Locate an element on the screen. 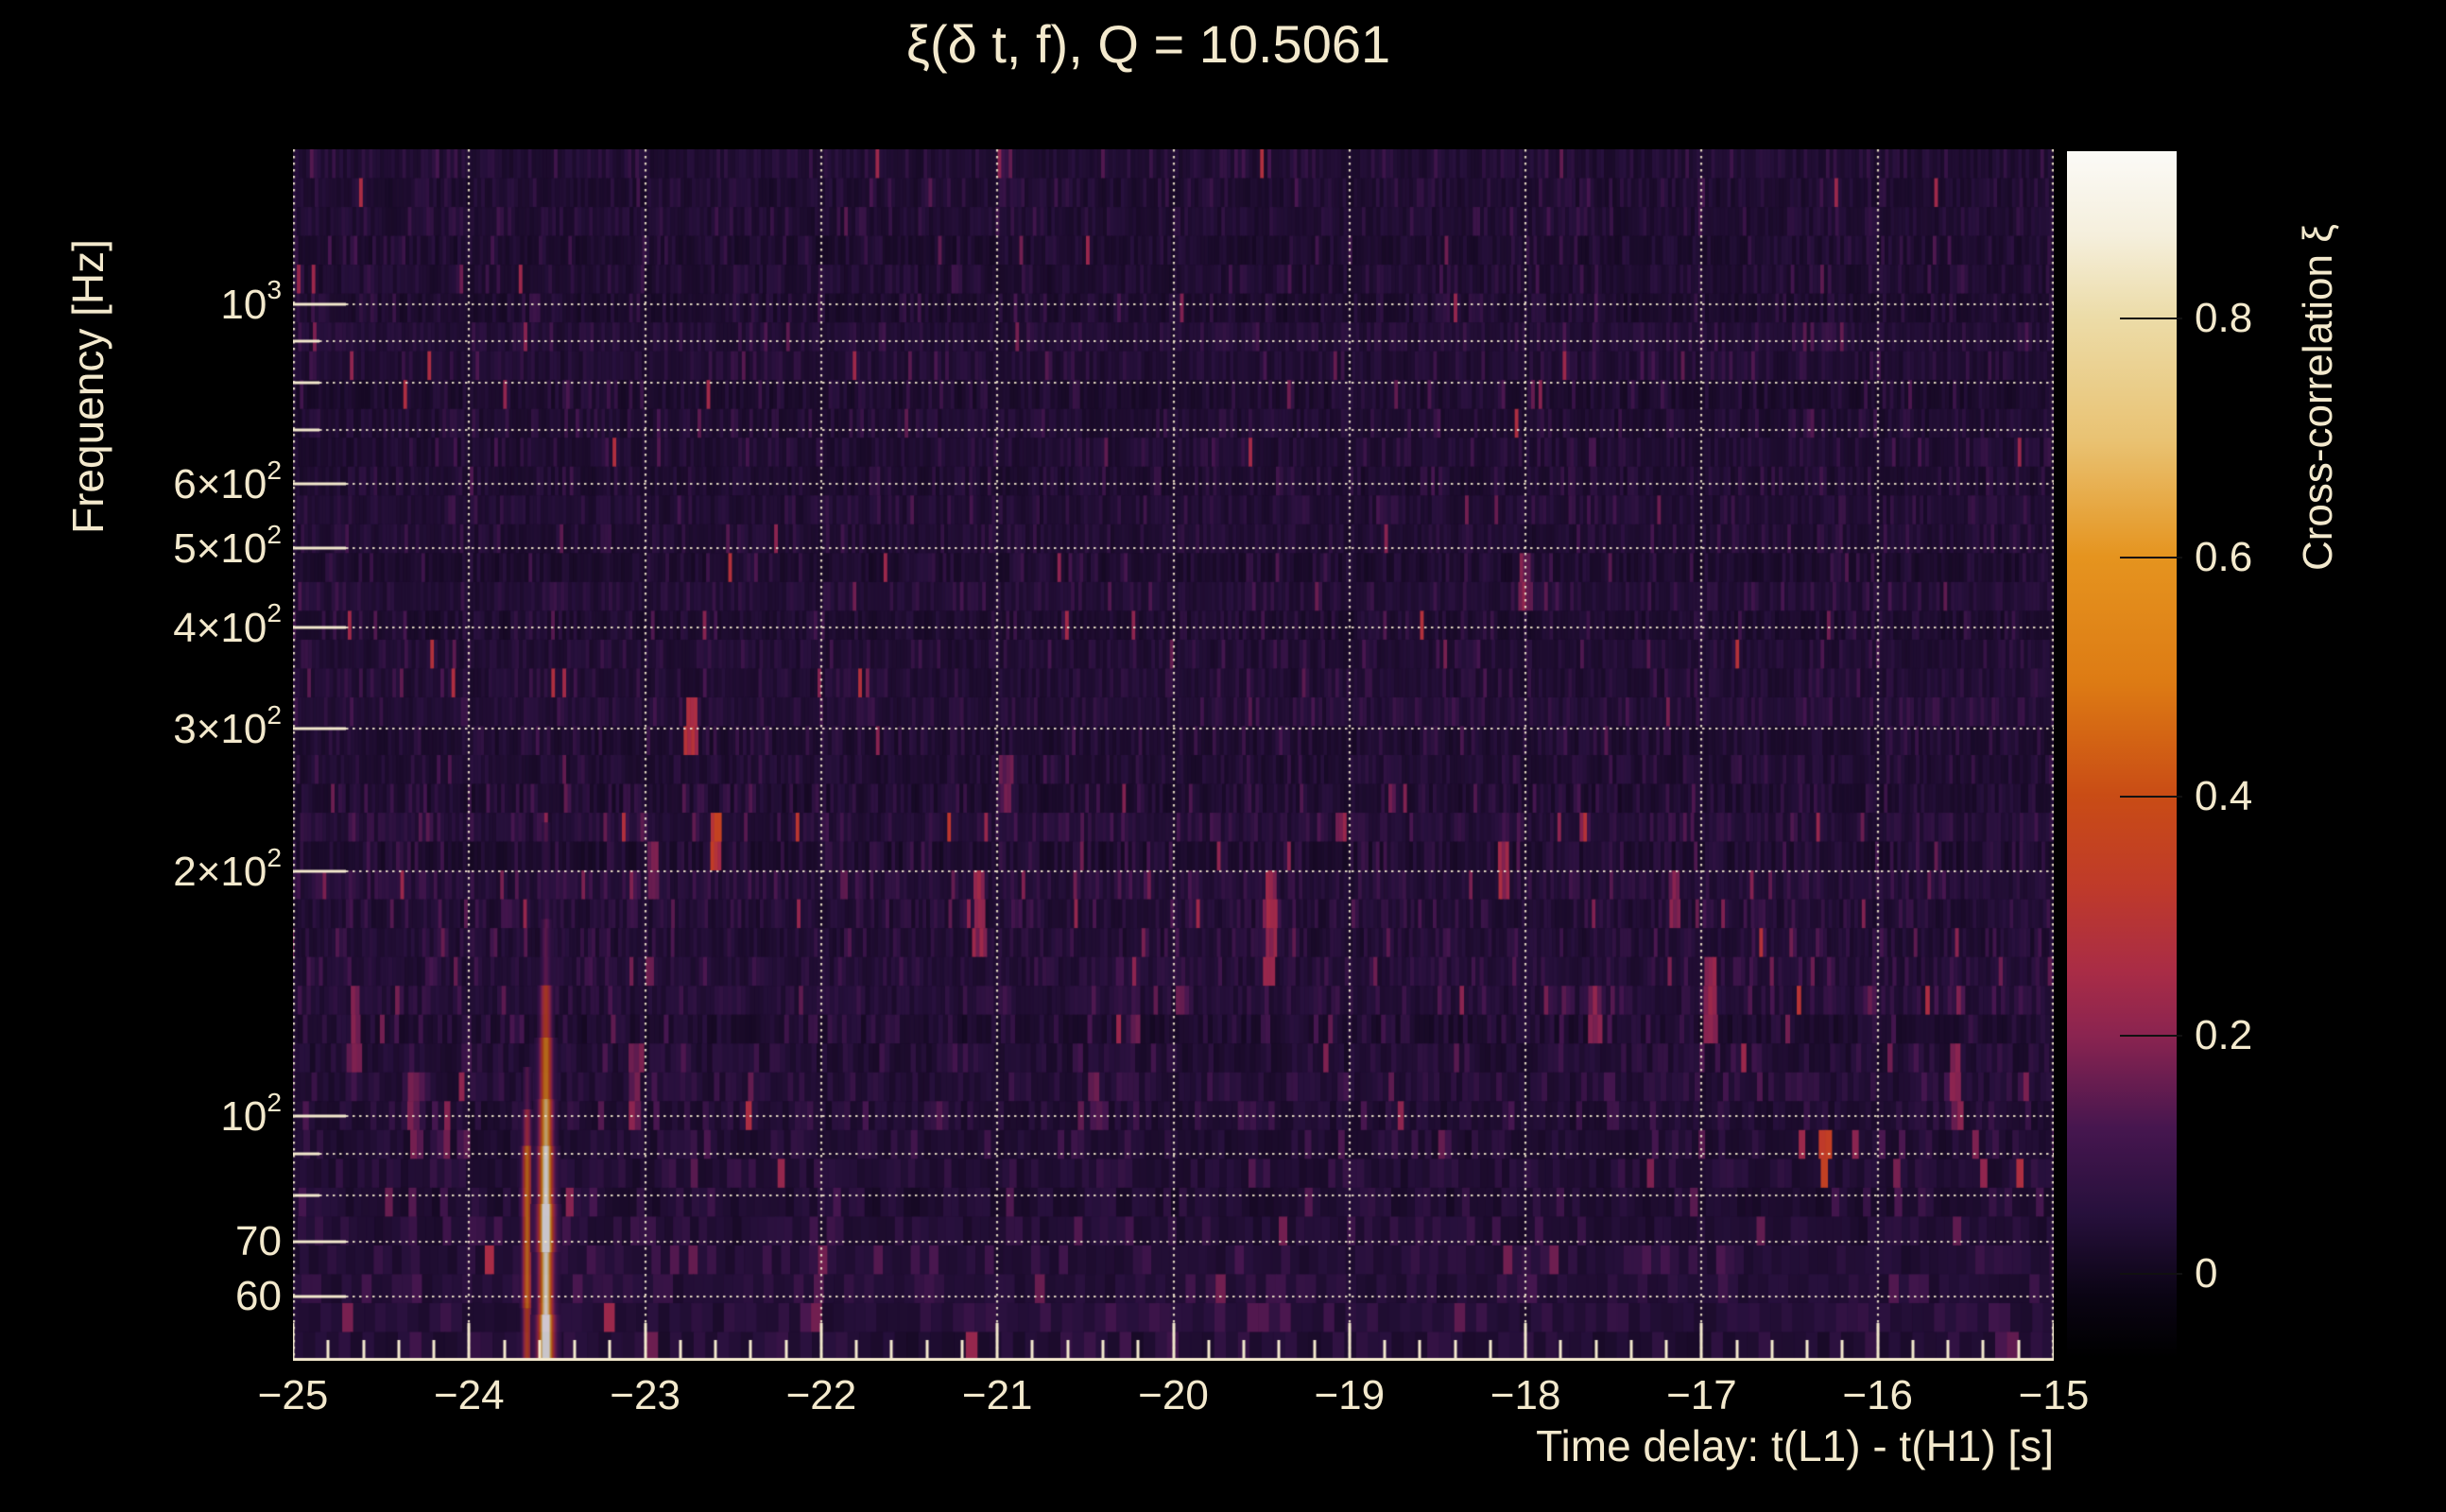  x-axis-title: Time delay: t(L1) - t(H1) [s] is located at coordinates (1795, 1445).